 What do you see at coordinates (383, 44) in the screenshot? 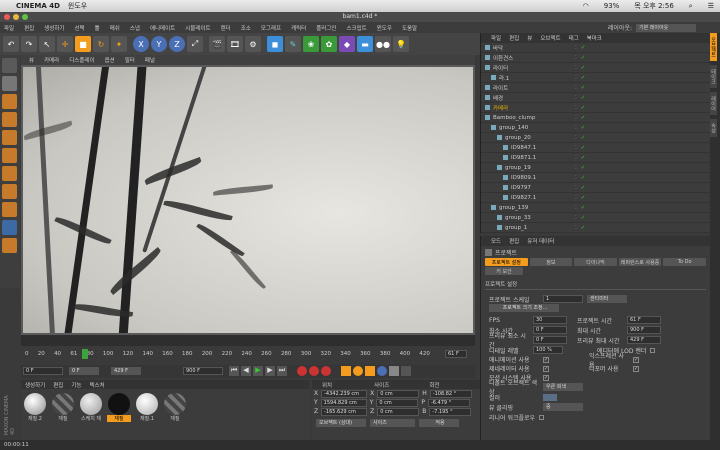
I see `camera-icon: ●●` at bounding box center [383, 44].